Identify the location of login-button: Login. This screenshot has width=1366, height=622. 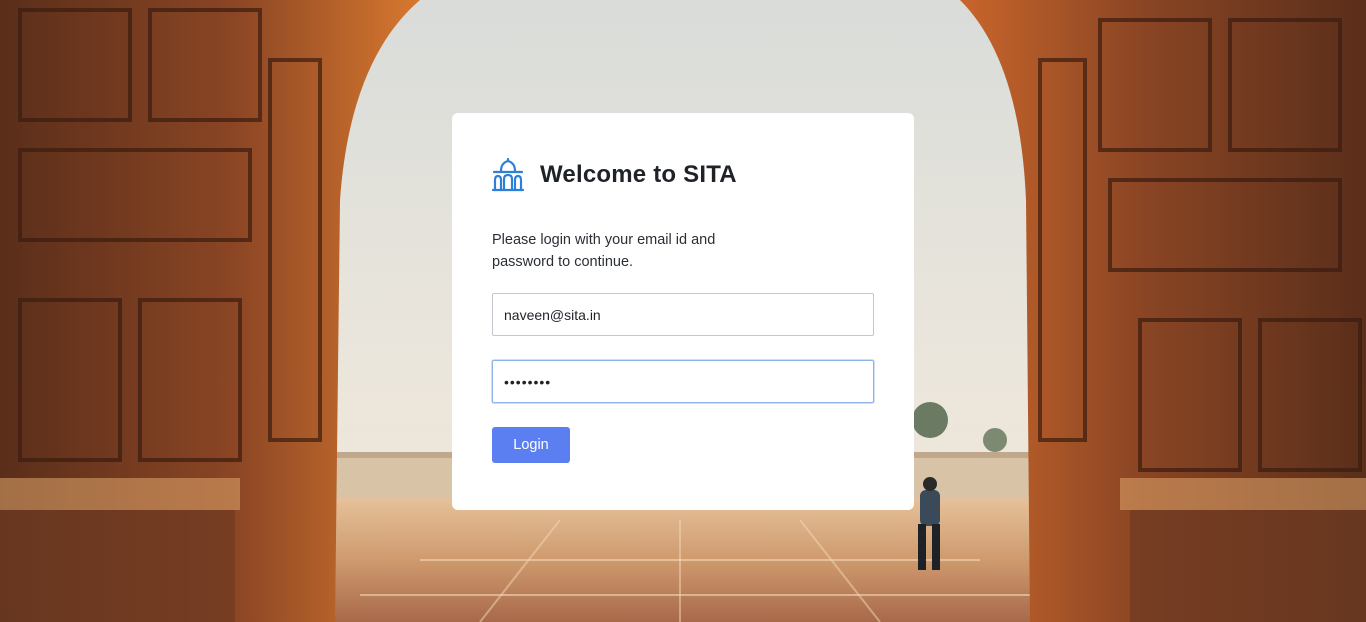
(531, 445).